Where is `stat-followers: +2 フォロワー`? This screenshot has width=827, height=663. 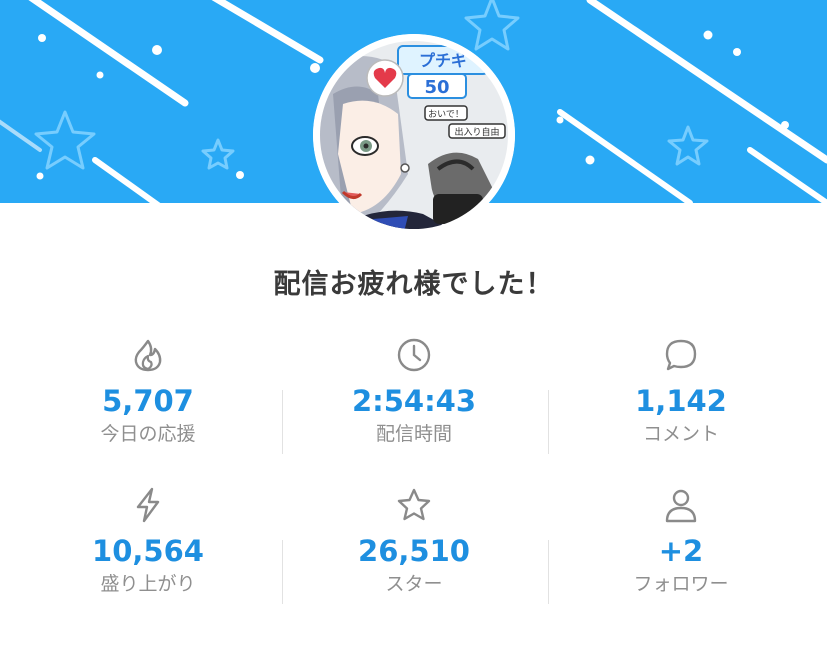 stat-followers: +2 フォロワー is located at coordinates (681, 541).